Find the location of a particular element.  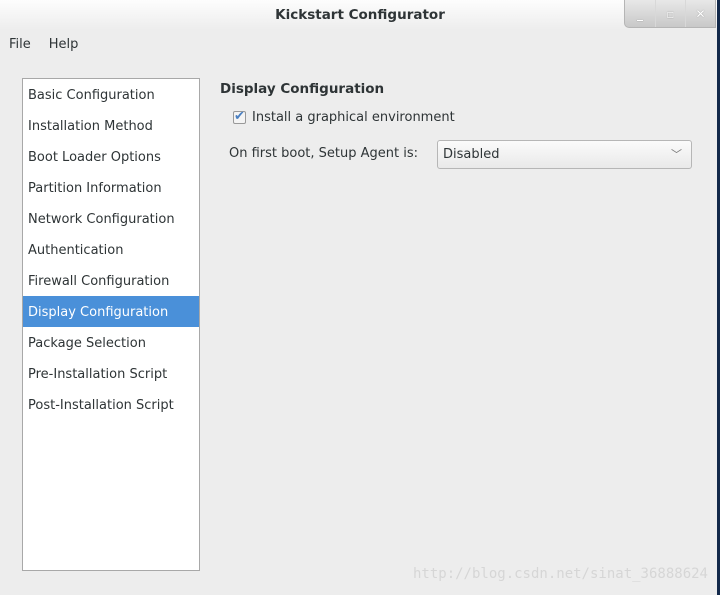

sidebar-item-boot-loader-options: Boot Loader Options is located at coordinates (111, 156).